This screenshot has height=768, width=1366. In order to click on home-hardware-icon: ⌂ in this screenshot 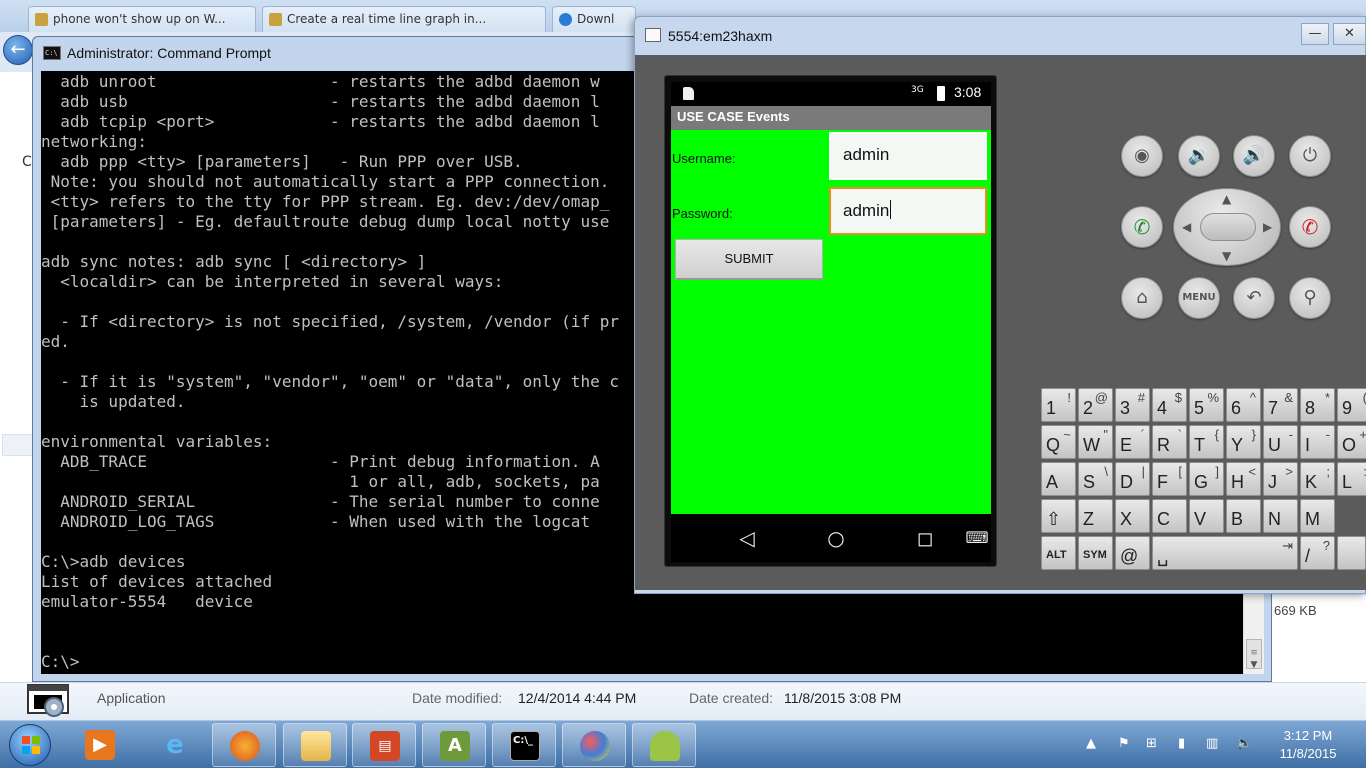, I will do `click(1142, 298)`.